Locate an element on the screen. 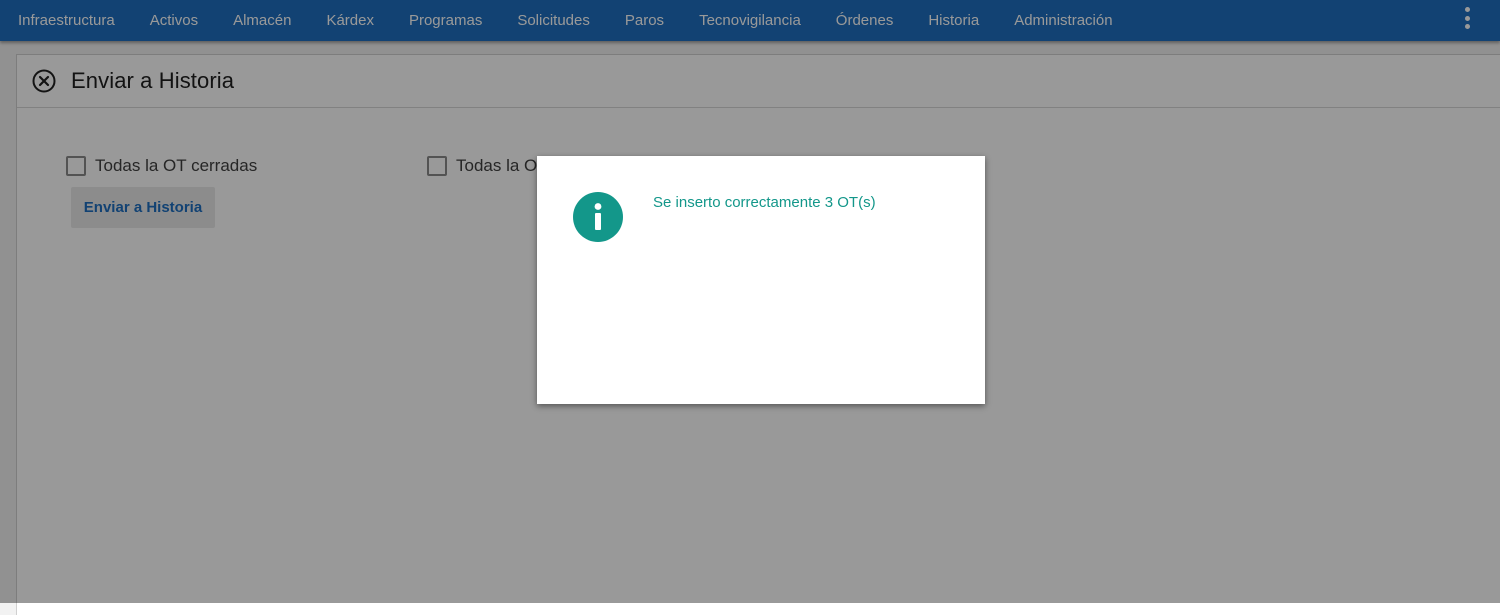  dialog-message: Se inserto correctamente 3 OT(s) is located at coordinates (764, 202).